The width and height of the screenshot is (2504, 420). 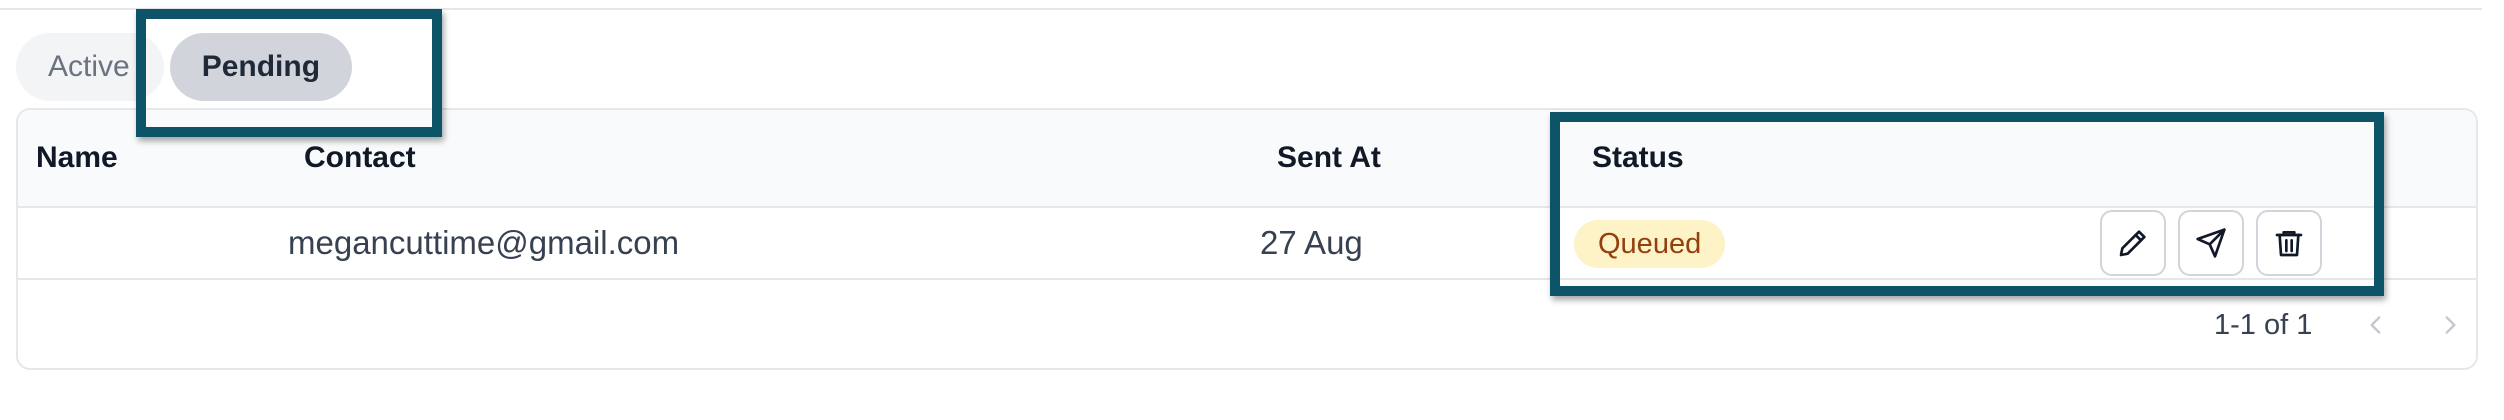 I want to click on edit-button, so click(x=2133, y=243).